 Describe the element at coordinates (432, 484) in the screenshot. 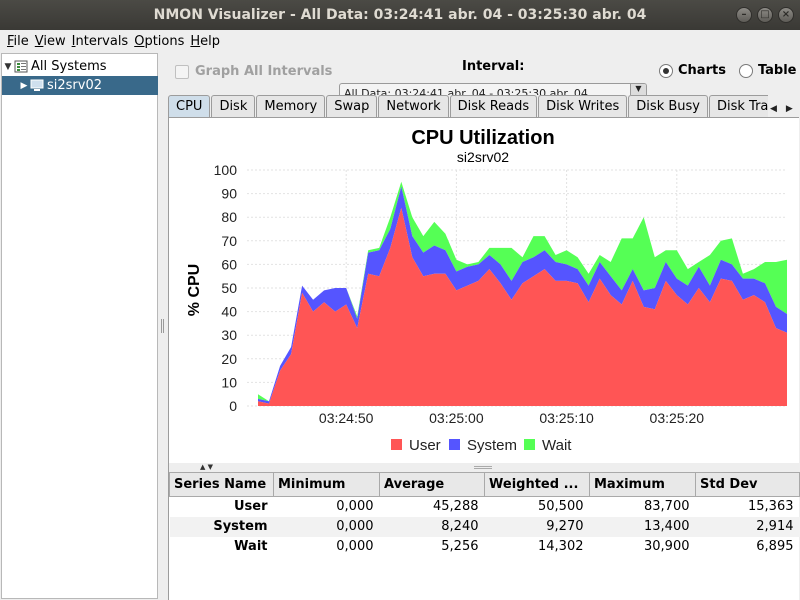

I see `column-header: Average` at that location.